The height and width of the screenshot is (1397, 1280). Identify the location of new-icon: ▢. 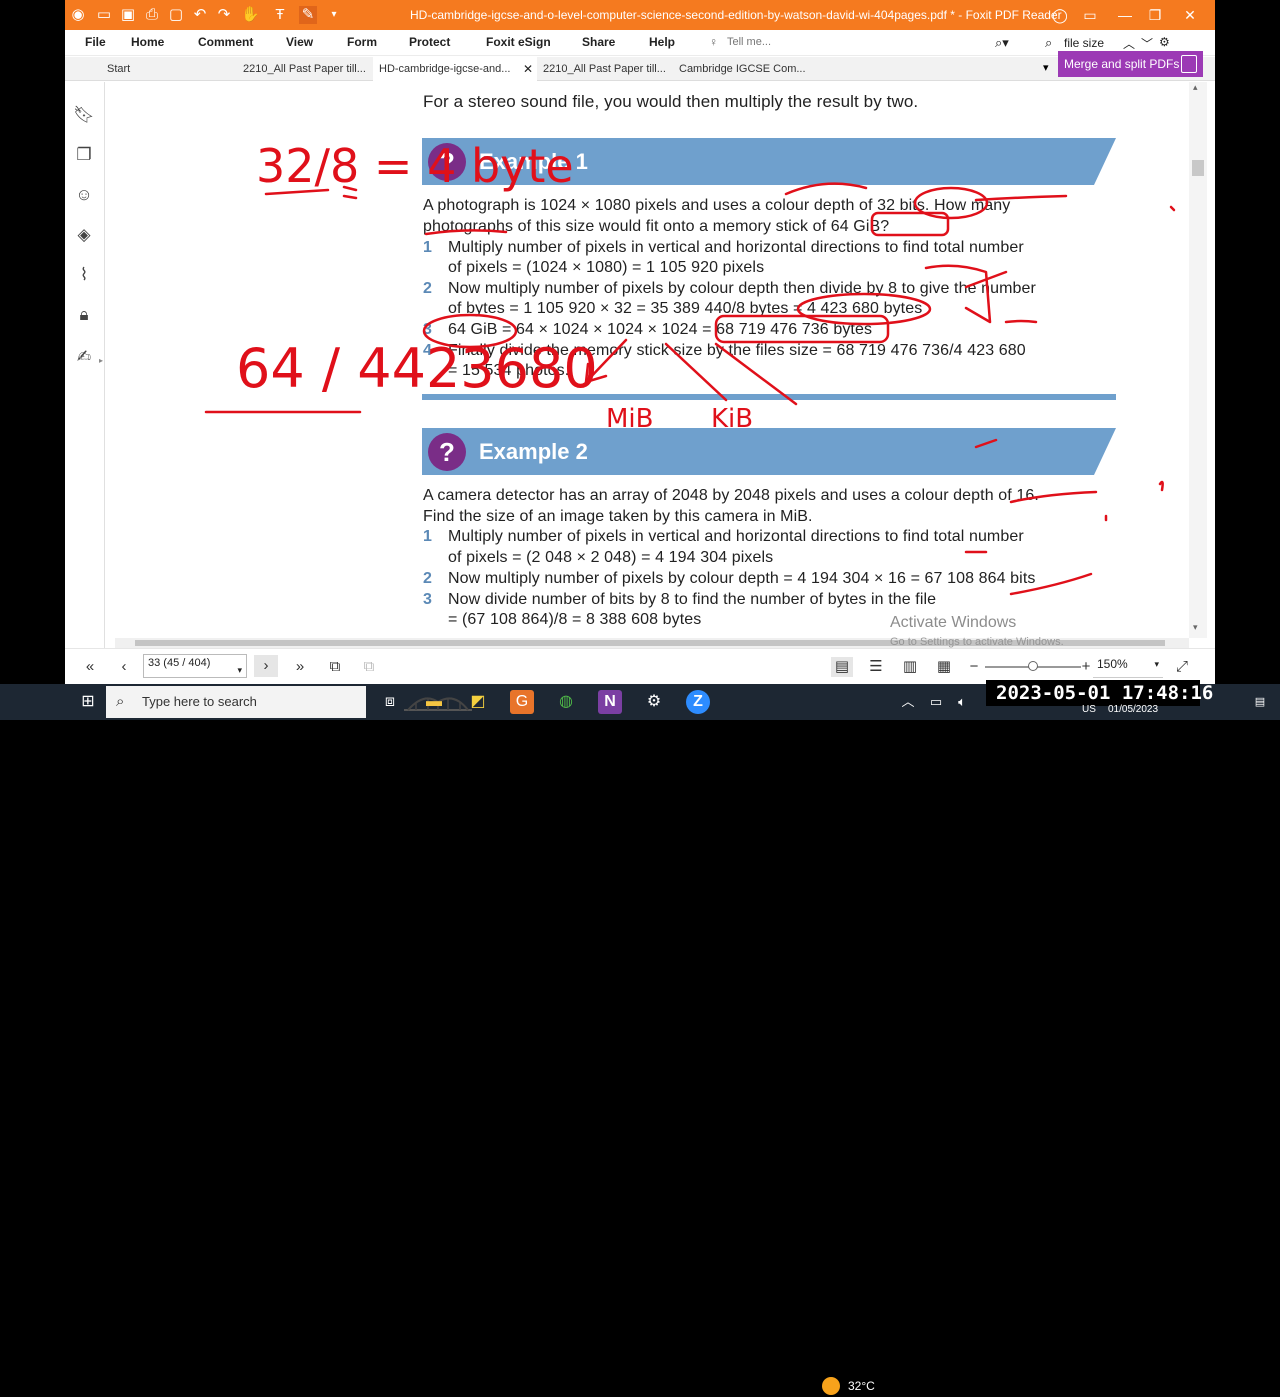
(176, 15).